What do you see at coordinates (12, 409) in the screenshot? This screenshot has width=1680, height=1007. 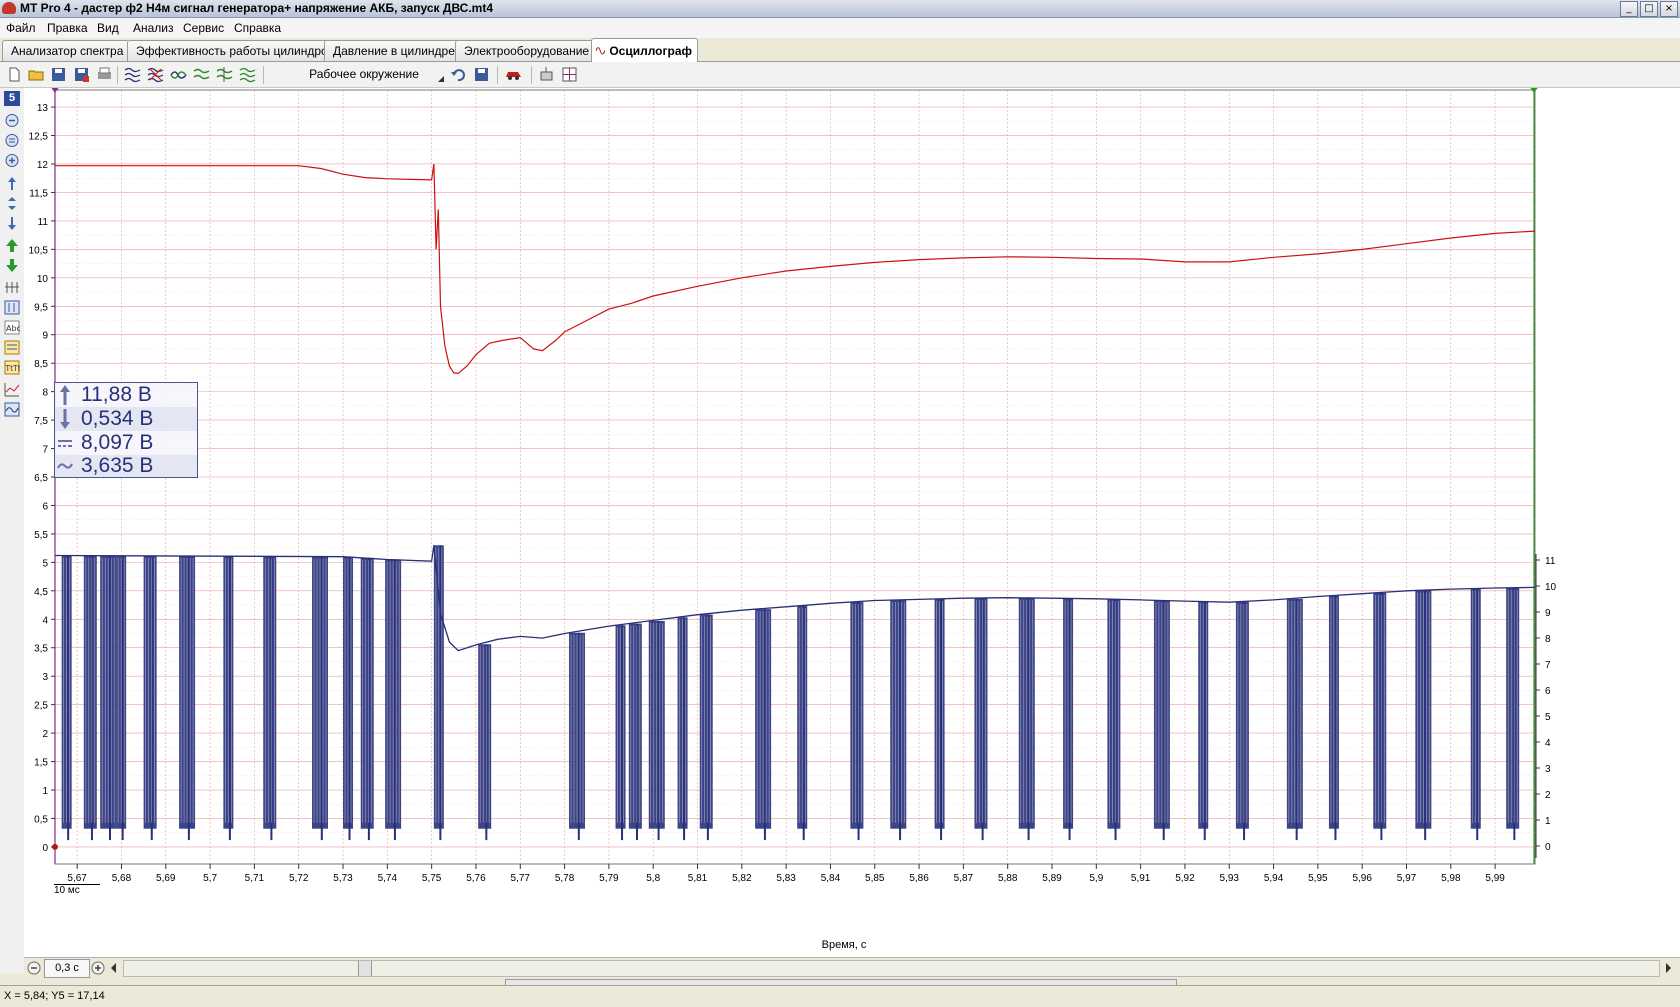 I see `oscilloscope-view-icon` at bounding box center [12, 409].